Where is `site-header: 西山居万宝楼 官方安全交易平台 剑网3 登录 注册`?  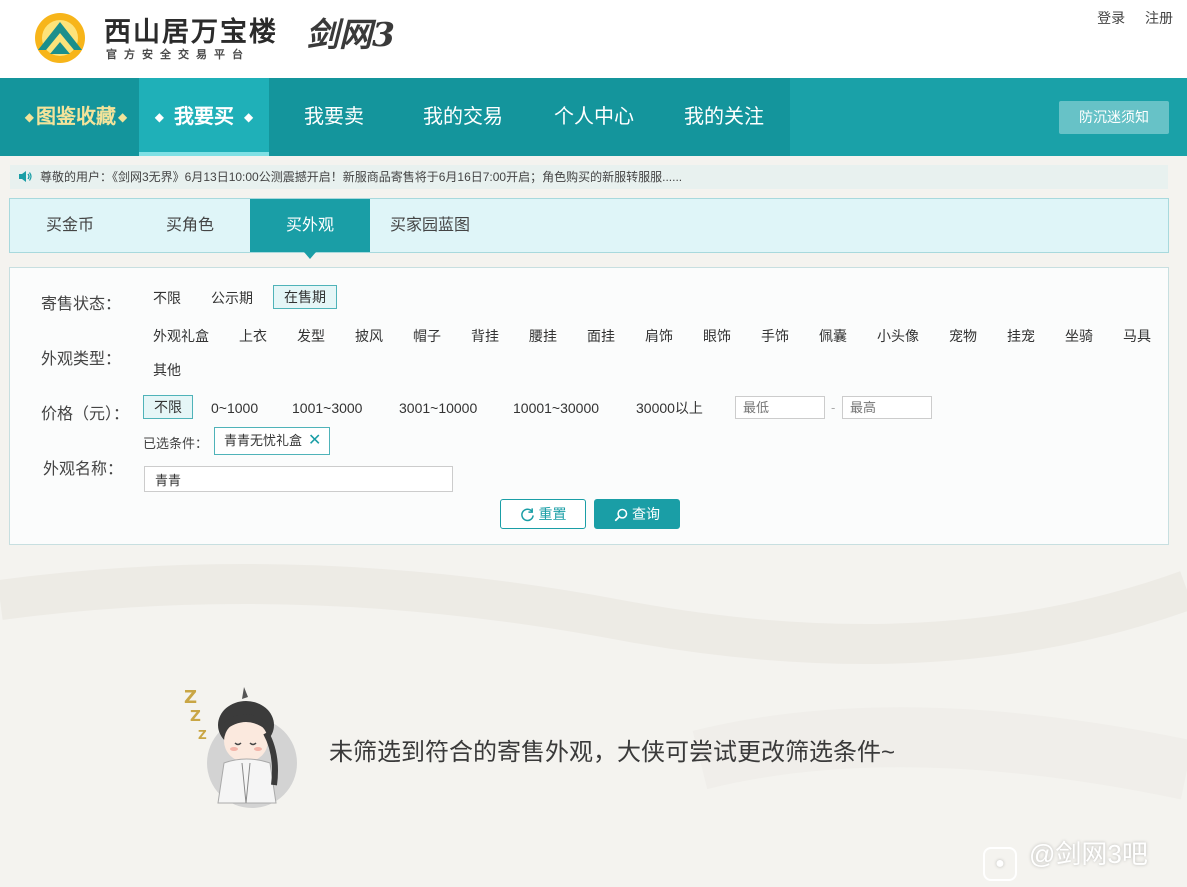 site-header: 西山居万宝楼 官方安全交易平台 剑网3 登录 注册 is located at coordinates (593, 39).